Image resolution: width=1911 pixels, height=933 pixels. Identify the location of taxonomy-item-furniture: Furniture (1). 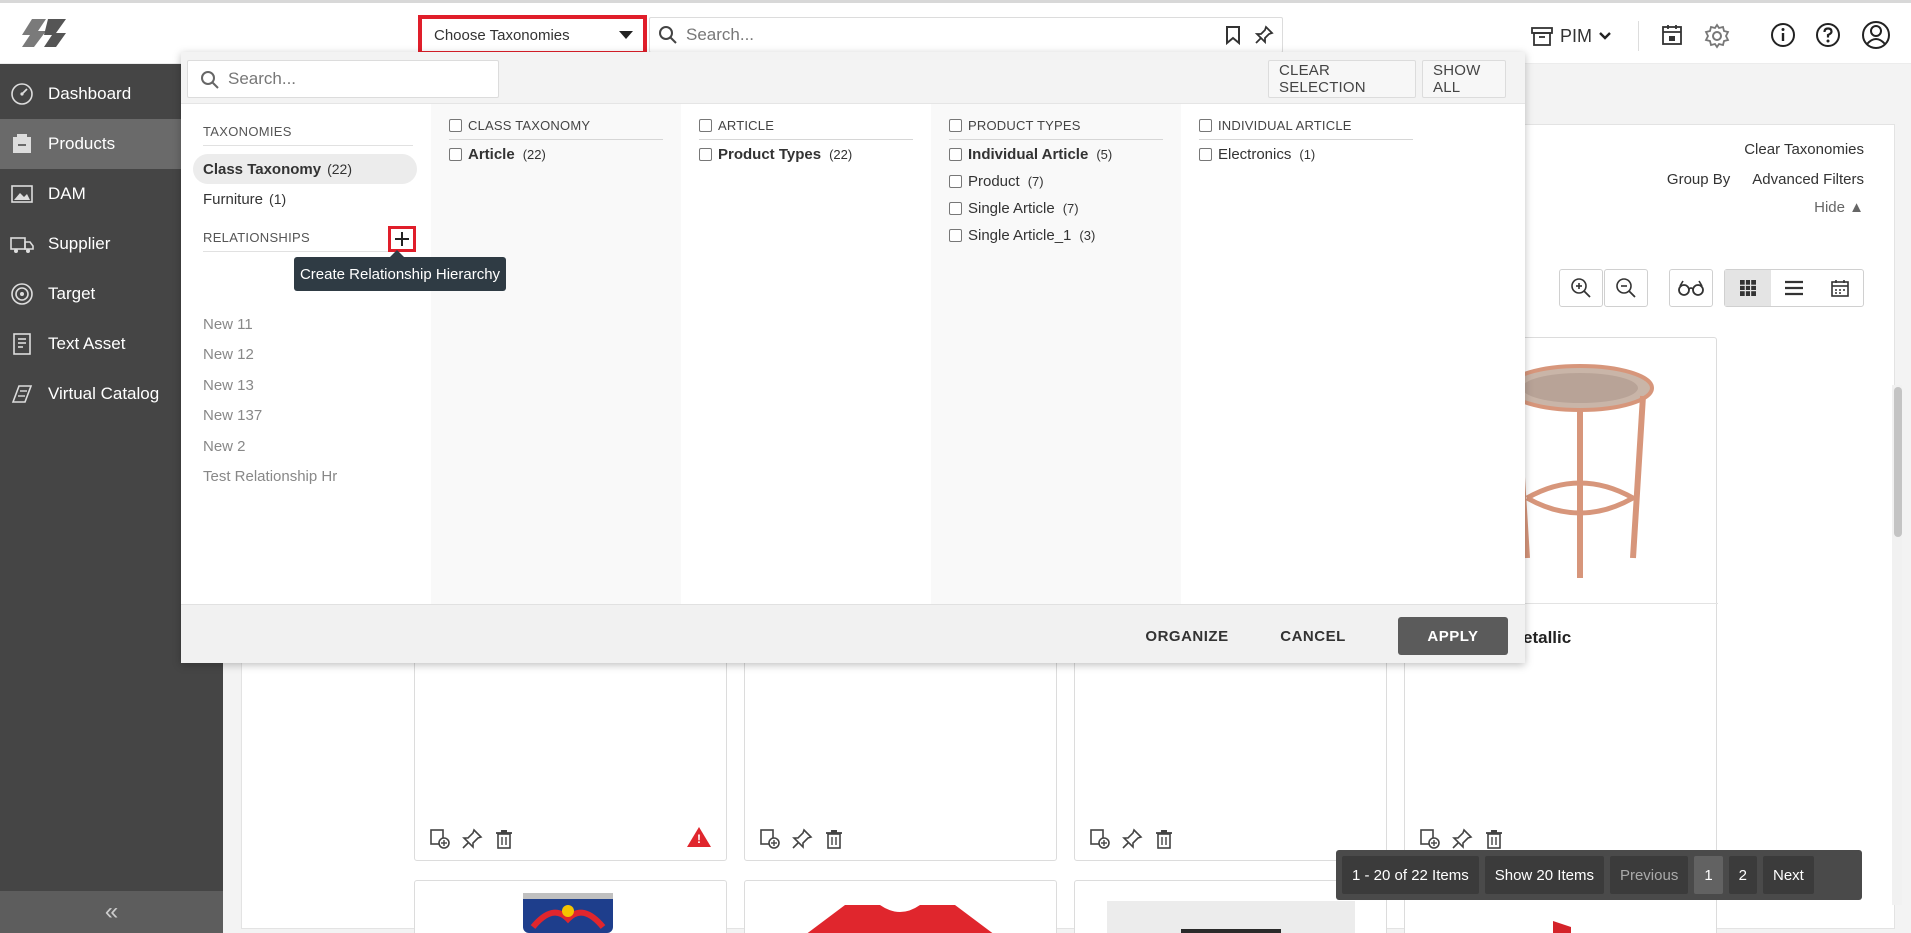
(305, 199).